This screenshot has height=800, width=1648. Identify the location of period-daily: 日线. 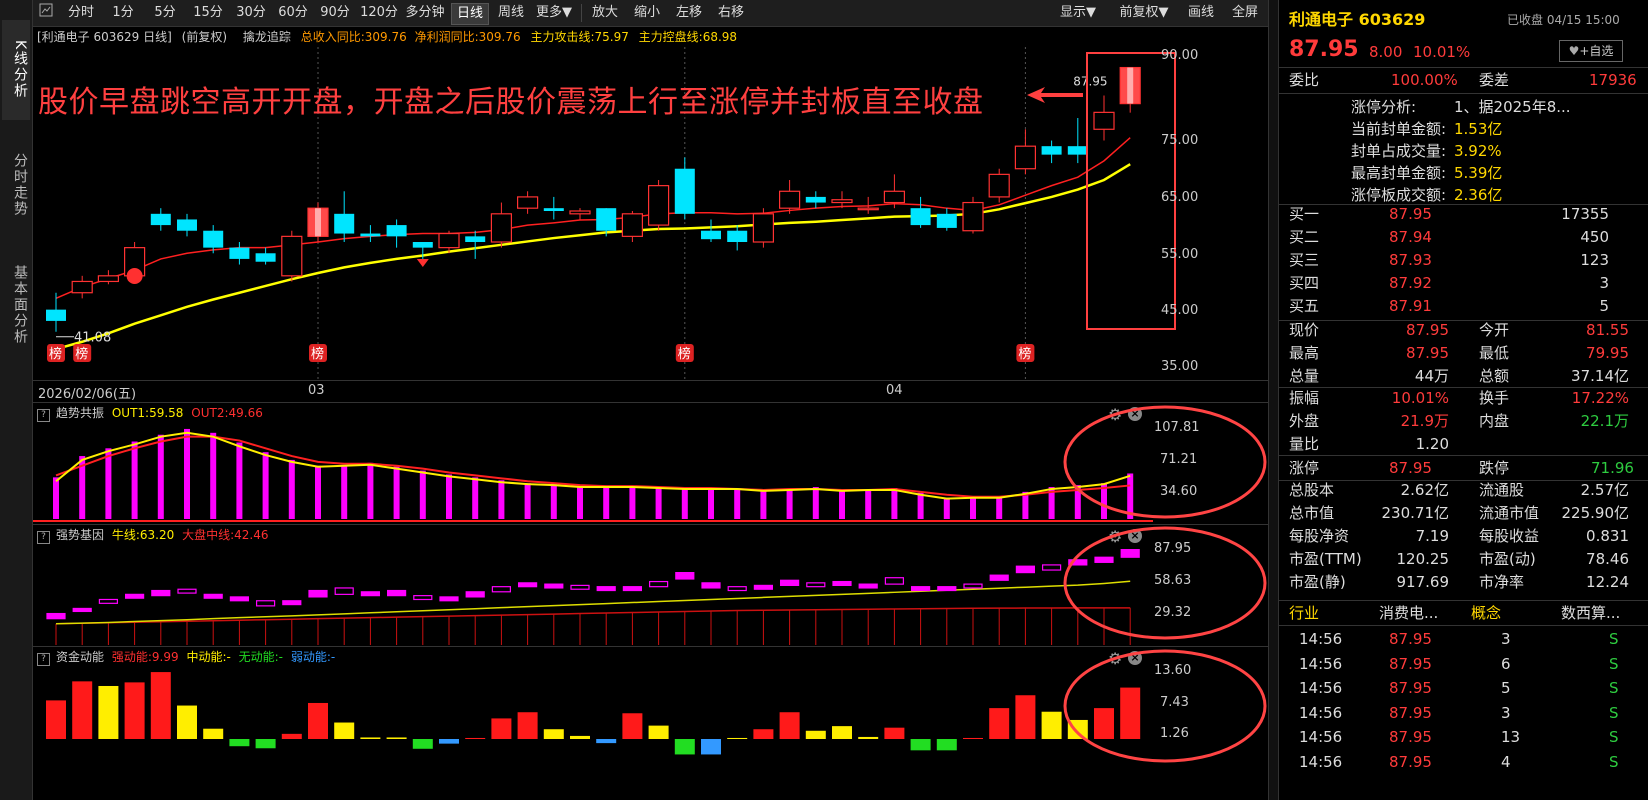
(470, 14).